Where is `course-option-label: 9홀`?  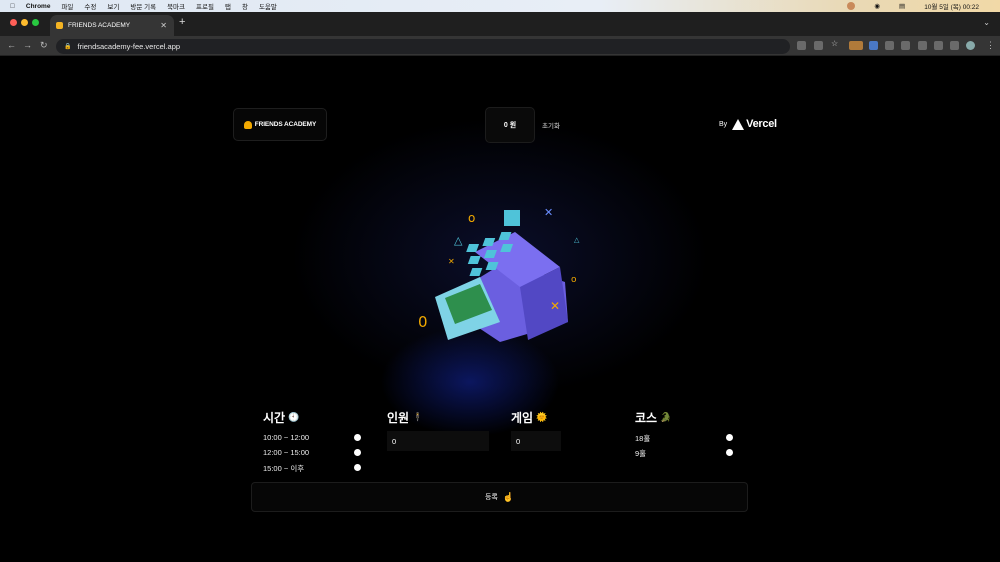
course-option-label: 9홀 is located at coordinates (641, 453).